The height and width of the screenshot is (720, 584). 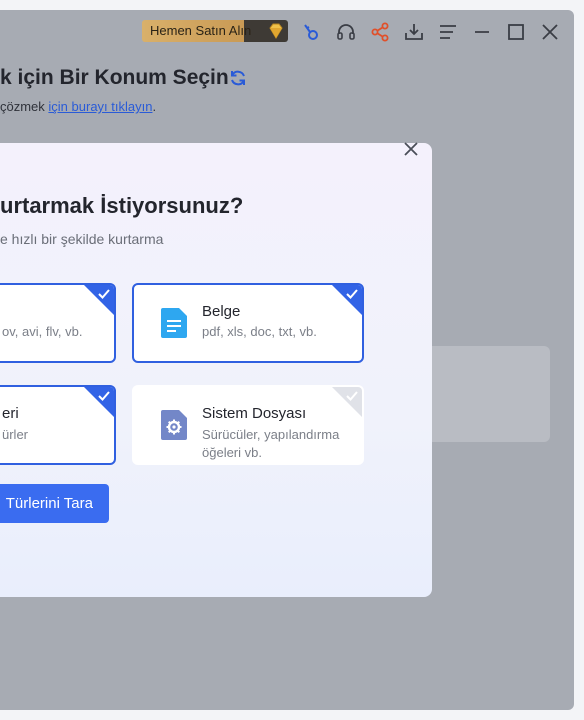 What do you see at coordinates (122, 205) in the screenshot?
I see `dialog-title: urtarmak İstiyorsunuz?` at bounding box center [122, 205].